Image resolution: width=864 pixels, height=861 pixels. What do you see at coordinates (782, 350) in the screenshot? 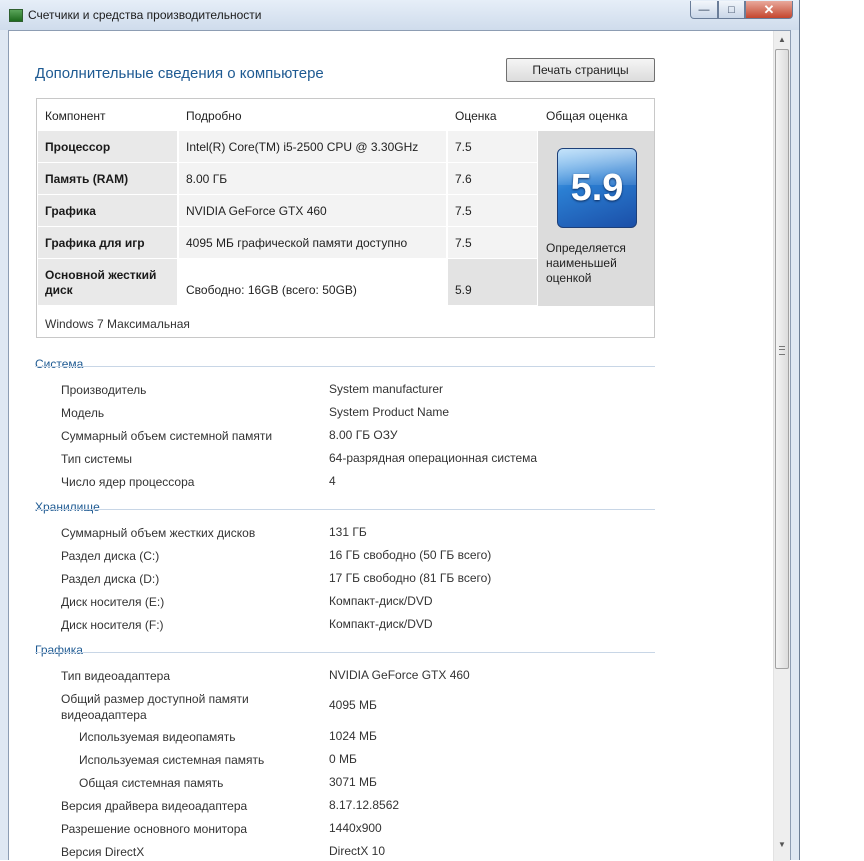
I see `grip-icon` at bounding box center [782, 350].